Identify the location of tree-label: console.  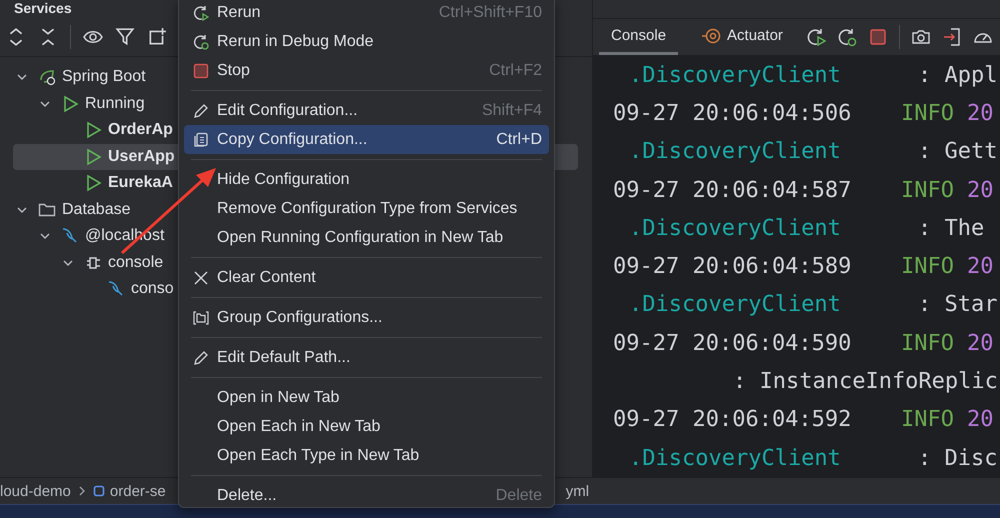
(136, 263).